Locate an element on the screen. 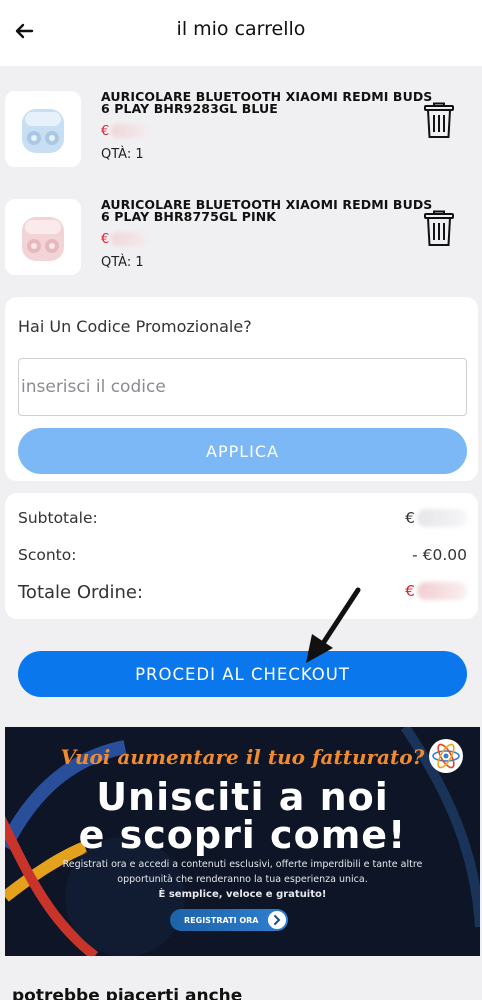 This screenshot has height=1000, width=482. app-header: il mio carrello is located at coordinates (241, 33).